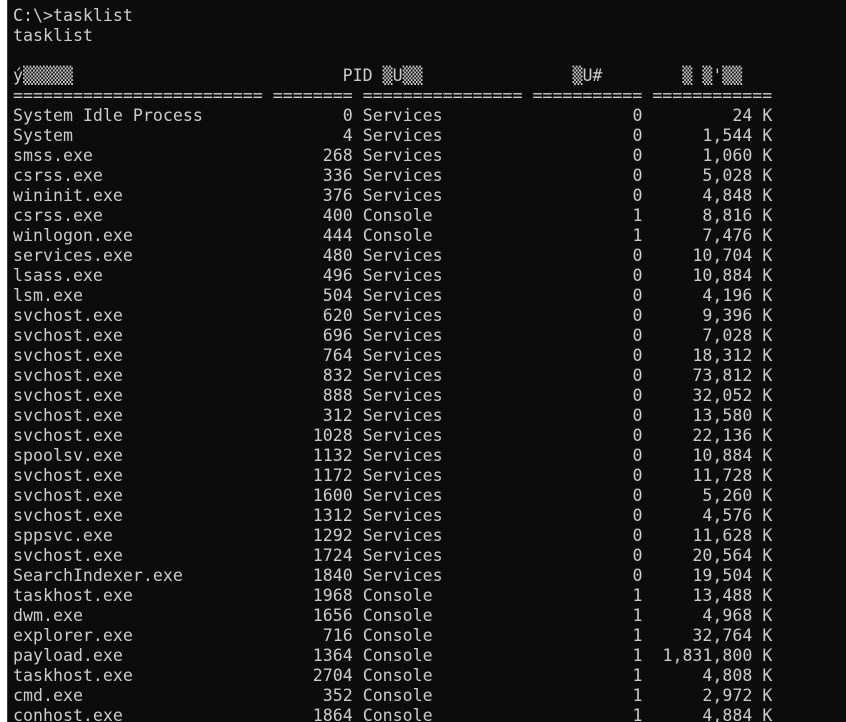 The height and width of the screenshot is (722, 846). I want to click on process-row: dwm.exe 1656 Console 1 4,968 K, so click(392, 616).